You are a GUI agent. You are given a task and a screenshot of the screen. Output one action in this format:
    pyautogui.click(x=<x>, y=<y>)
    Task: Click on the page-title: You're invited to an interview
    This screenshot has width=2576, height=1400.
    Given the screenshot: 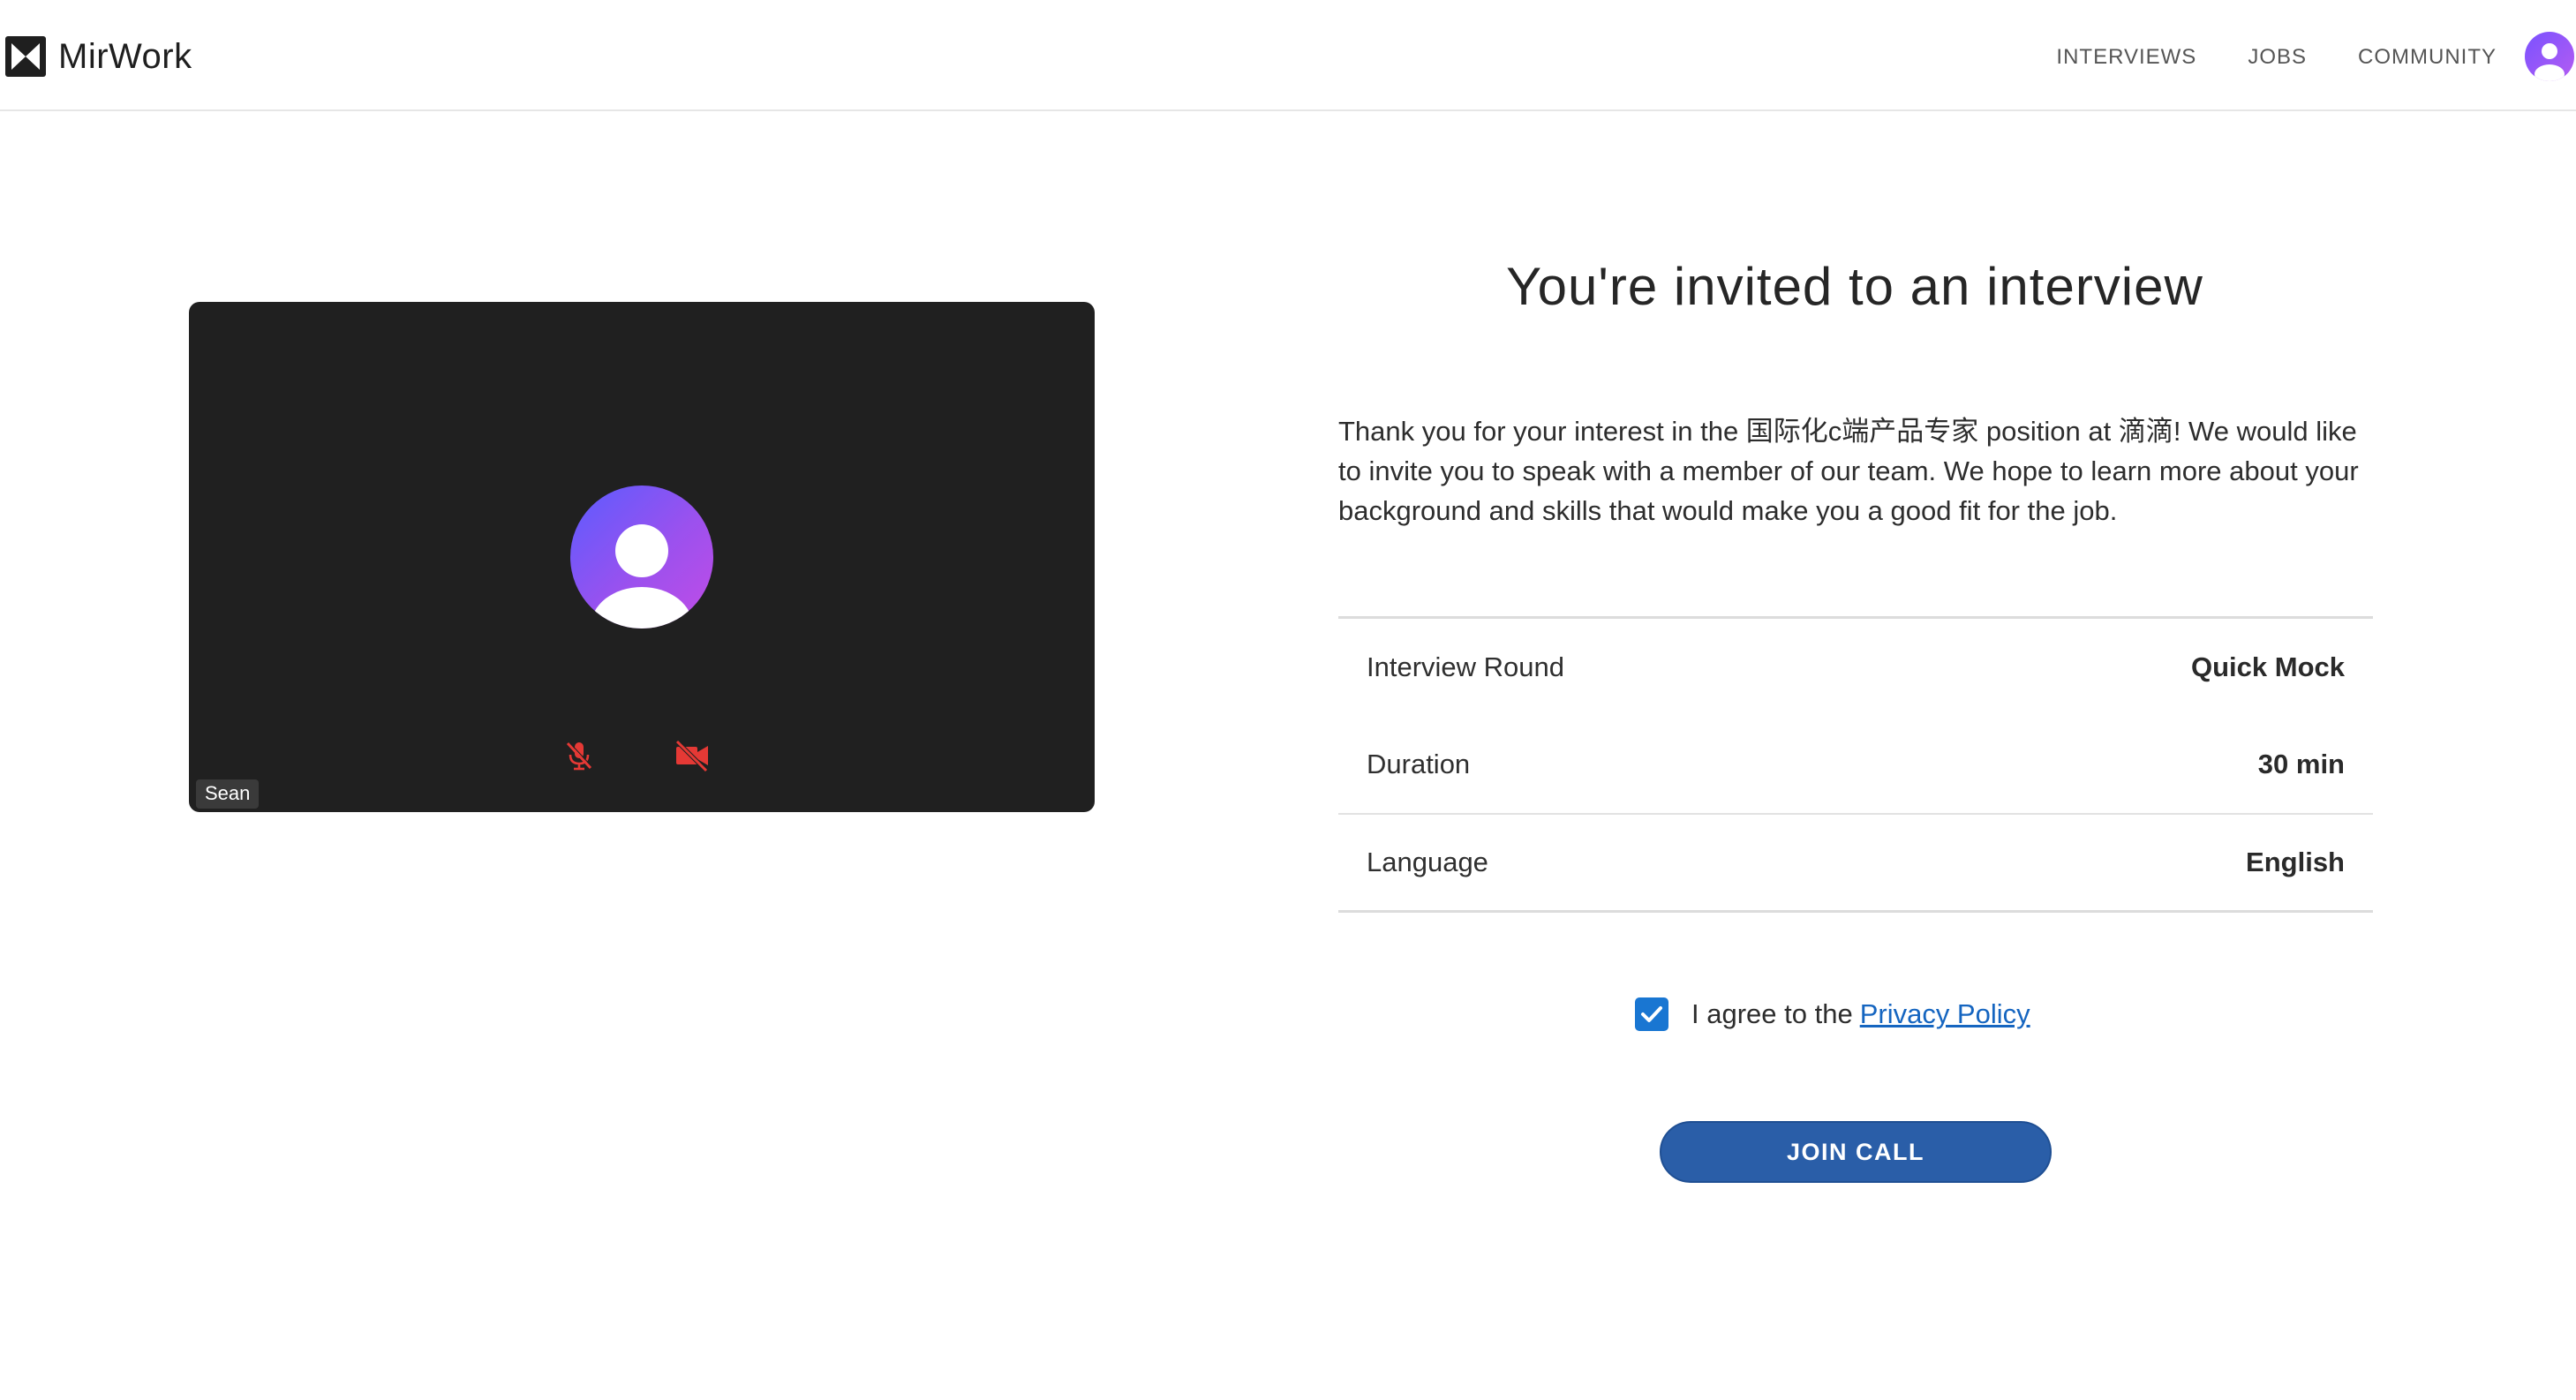 What is the action you would take?
    pyautogui.click(x=1855, y=286)
    